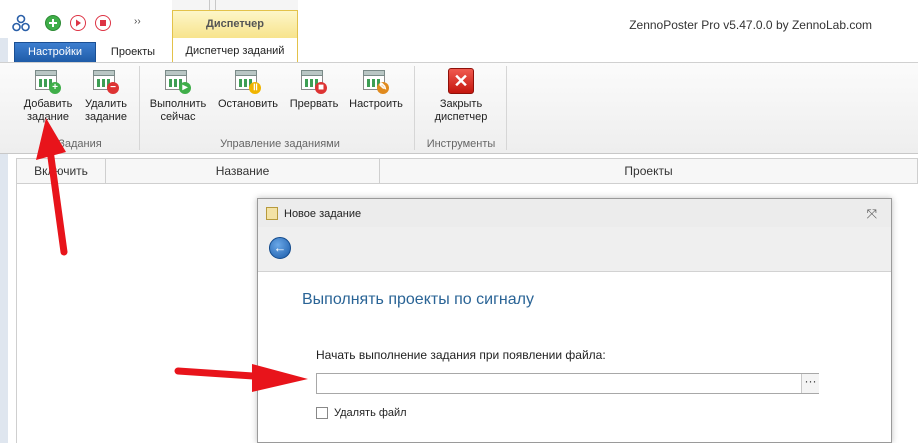 The image size is (918, 443). I want to click on dialog-nav-bar: ←, so click(574, 249).